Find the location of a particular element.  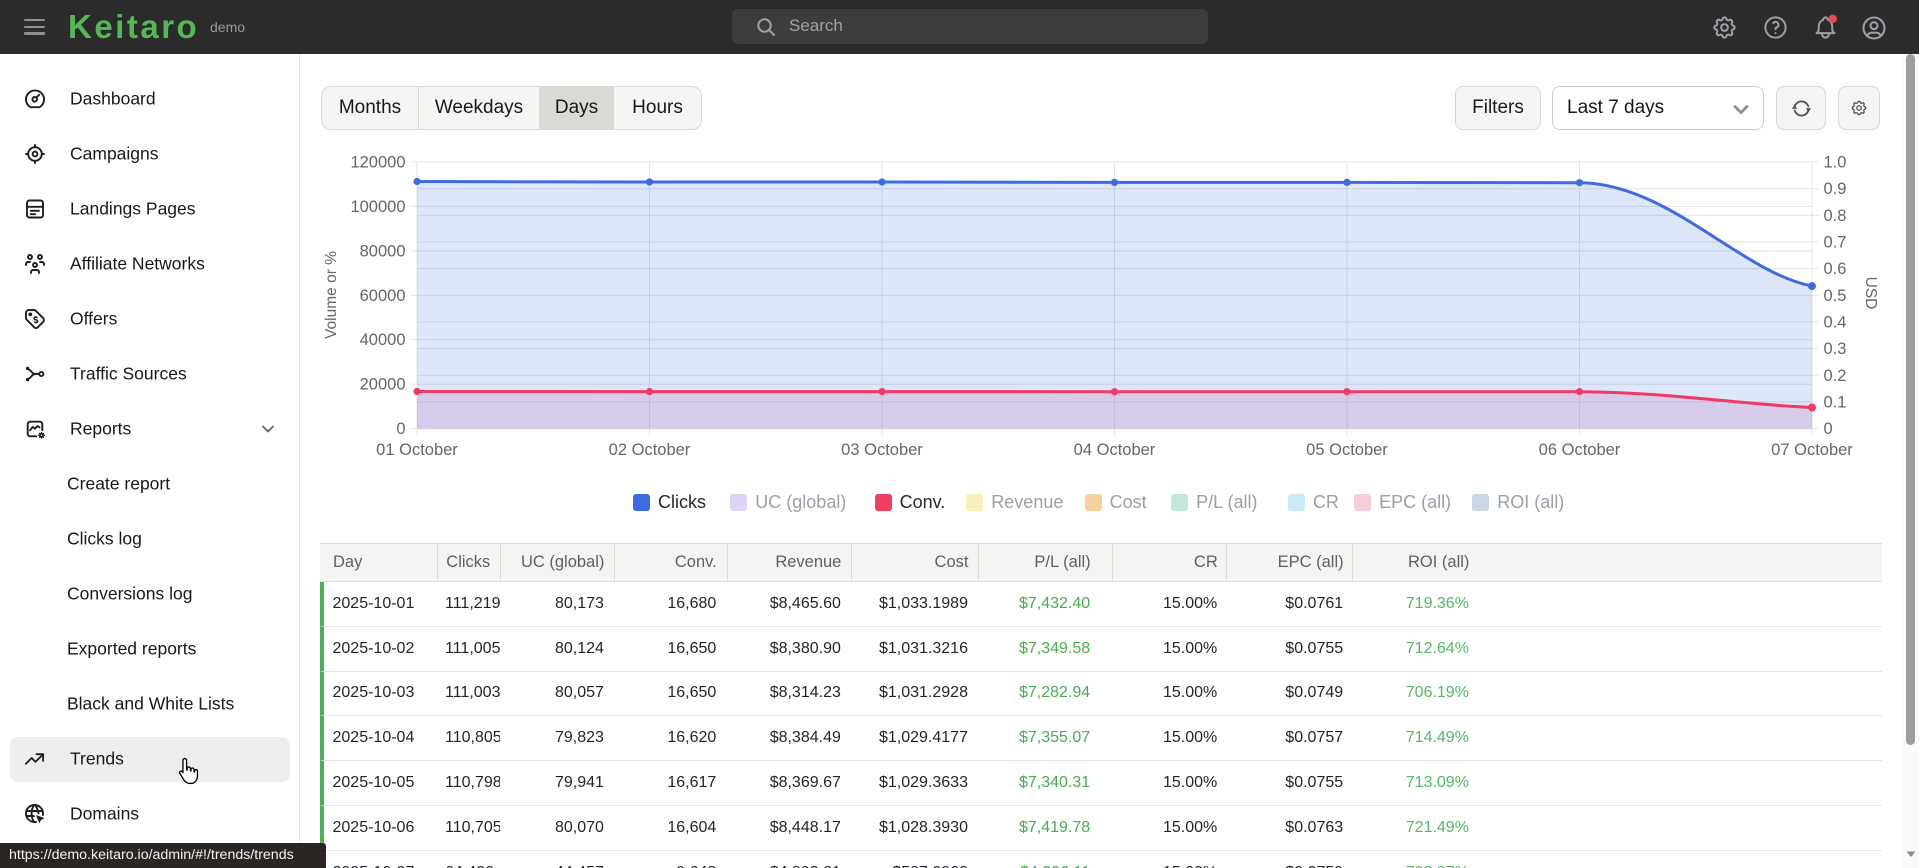

svg-text: 0.4 is located at coordinates (1835, 323).